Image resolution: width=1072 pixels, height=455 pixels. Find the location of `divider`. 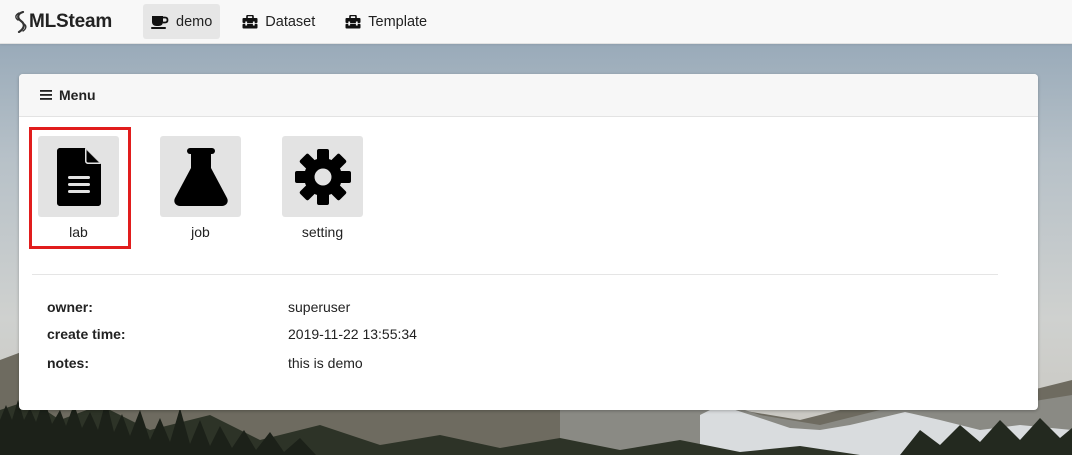

divider is located at coordinates (515, 274).